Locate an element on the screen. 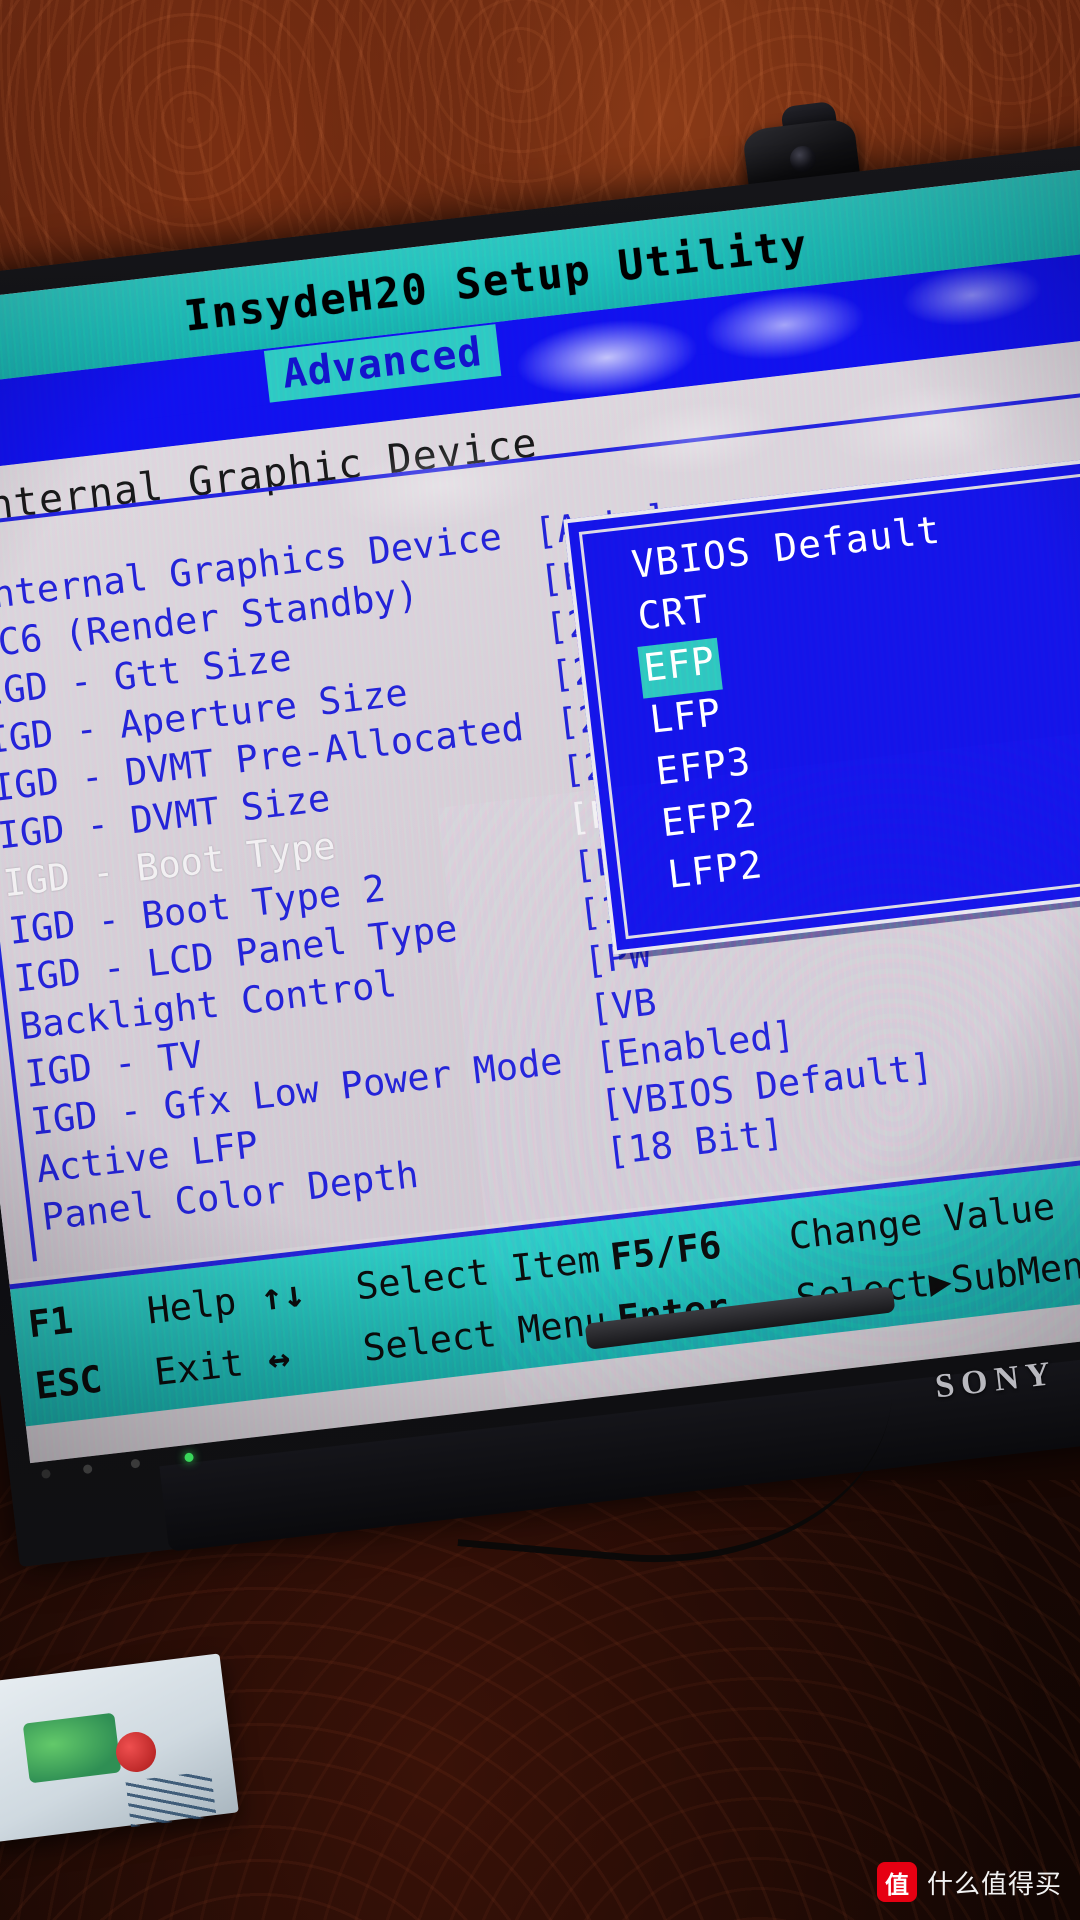  help-key: F1 is located at coordinates (50, 1321).